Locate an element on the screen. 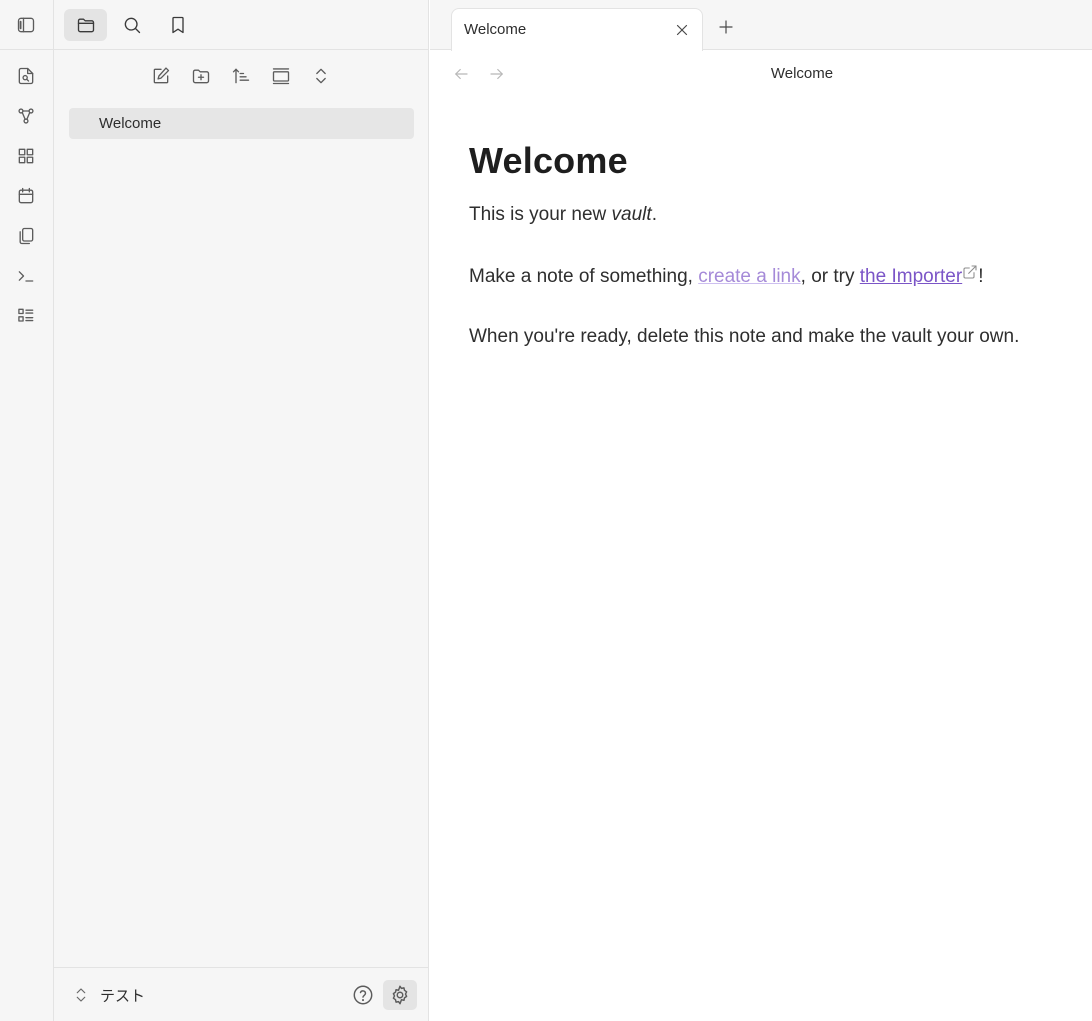 The height and width of the screenshot is (1021, 1092). tab-files is located at coordinates (85, 25).